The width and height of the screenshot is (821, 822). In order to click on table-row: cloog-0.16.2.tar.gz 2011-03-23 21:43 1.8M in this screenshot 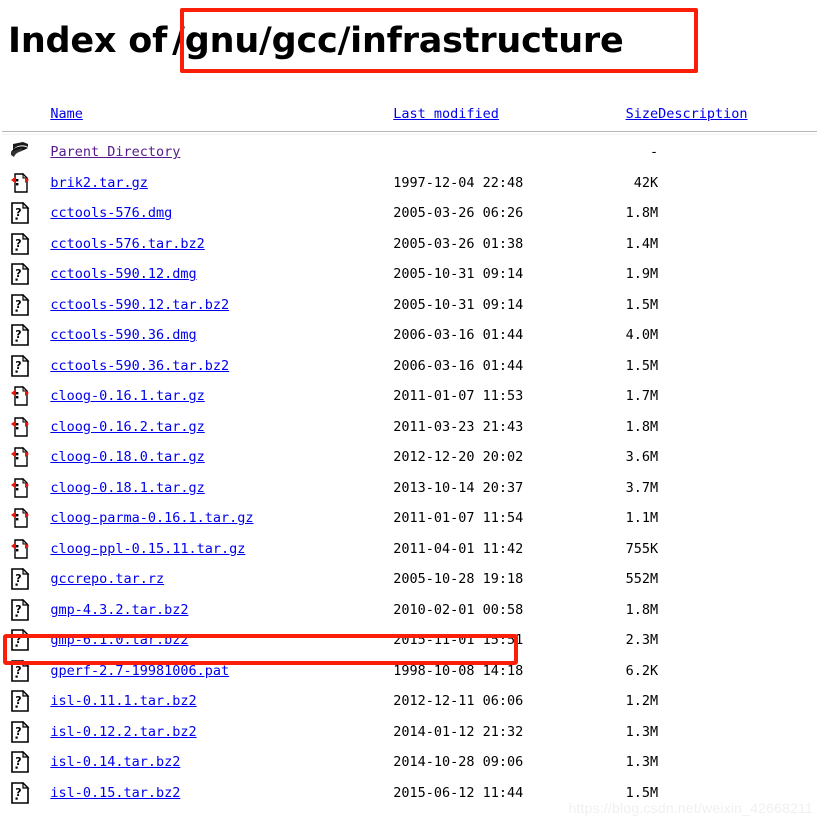, I will do `click(408, 427)`.